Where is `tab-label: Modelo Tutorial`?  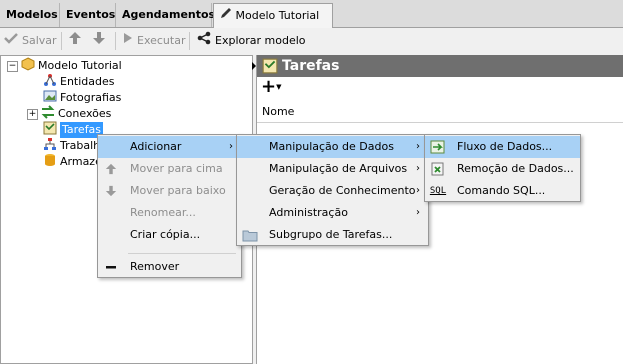 tab-label: Modelo Tutorial is located at coordinates (277, 15).